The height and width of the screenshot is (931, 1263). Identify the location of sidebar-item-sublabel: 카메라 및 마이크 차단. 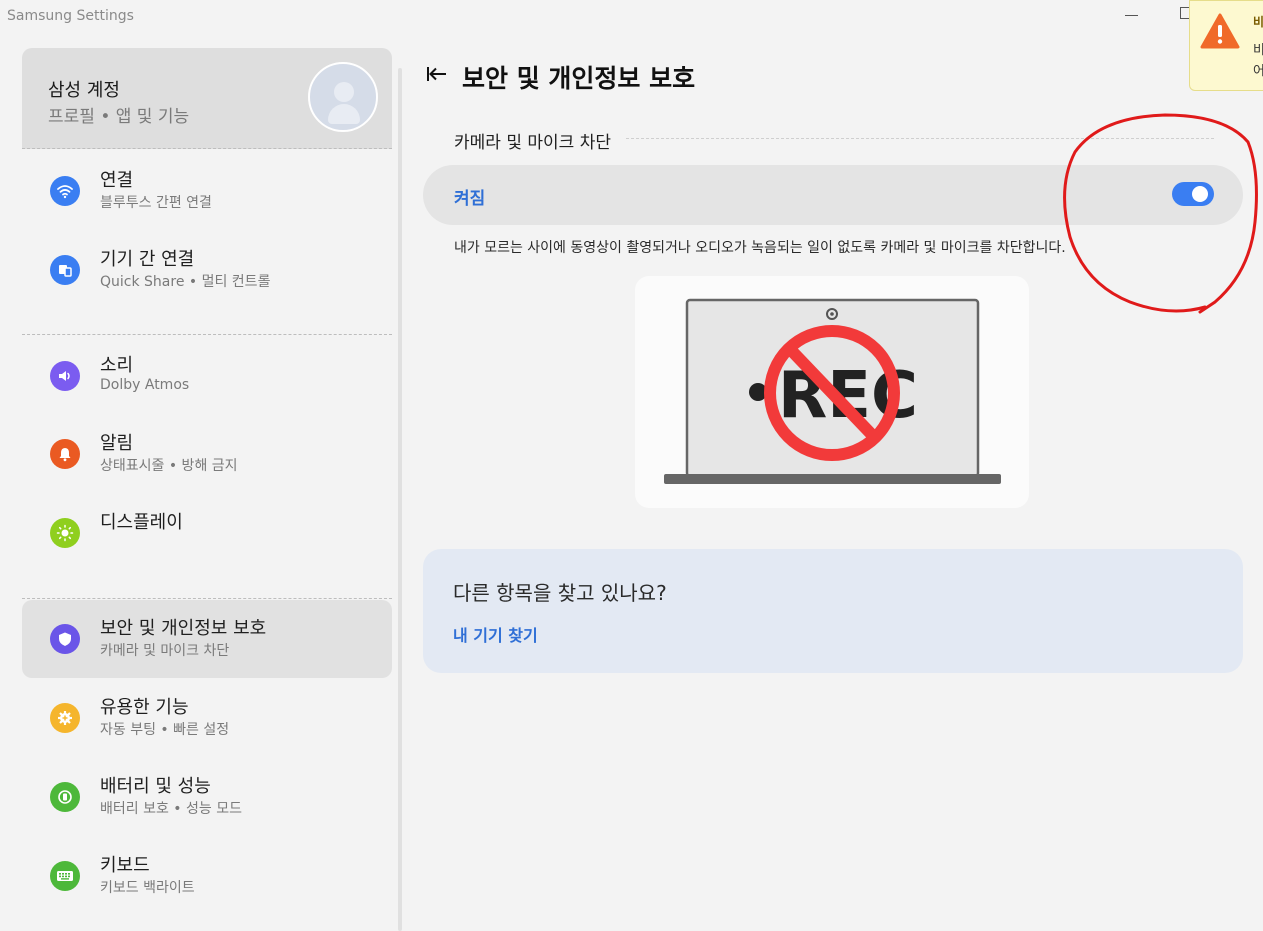
(165, 651).